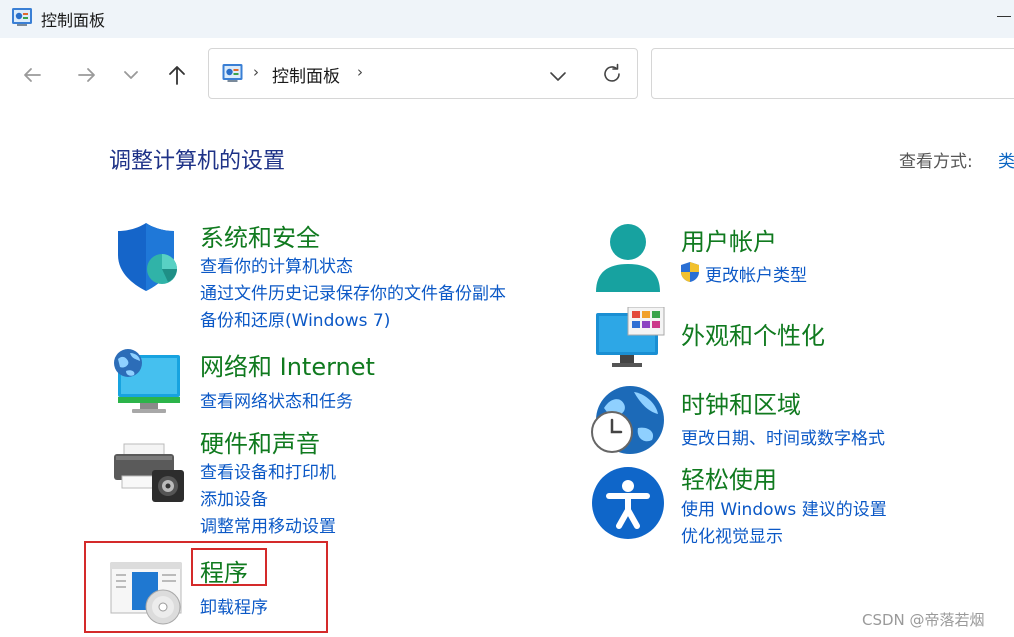 Image resolution: width=1014 pixels, height=637 pixels. Describe the element at coordinates (197, 161) in the screenshot. I see `page-title: 调整计算机的设置` at that location.